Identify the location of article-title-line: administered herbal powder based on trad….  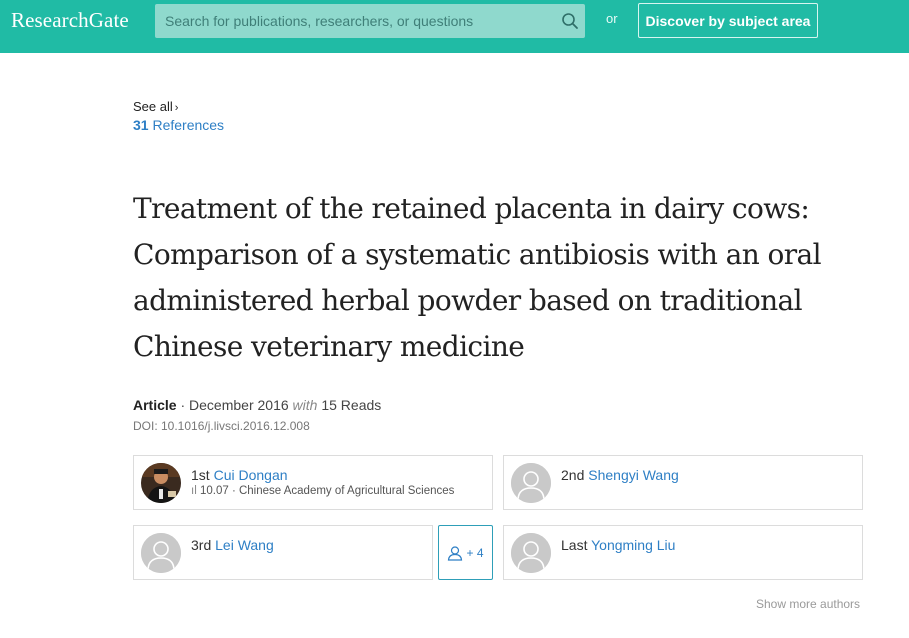
(468, 300).